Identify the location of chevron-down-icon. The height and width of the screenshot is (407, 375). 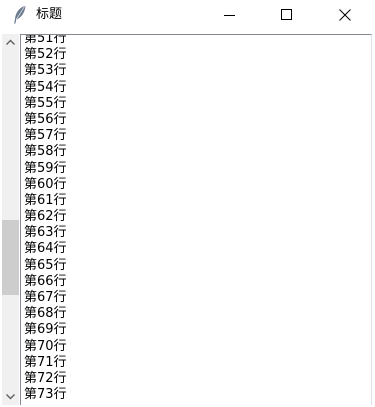
(10, 397).